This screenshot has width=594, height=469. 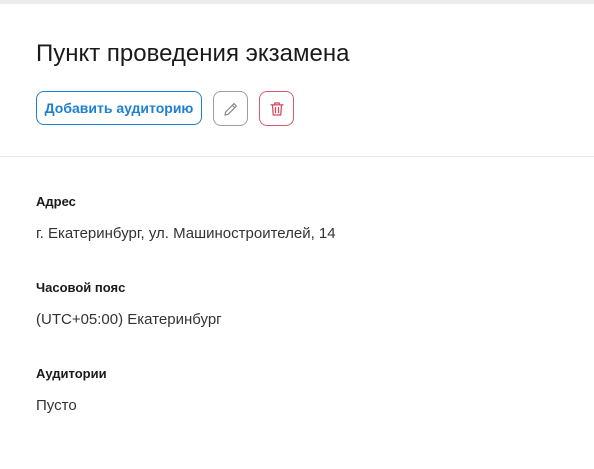 I want to click on timezone-label: Часовой пояс, so click(x=81, y=287).